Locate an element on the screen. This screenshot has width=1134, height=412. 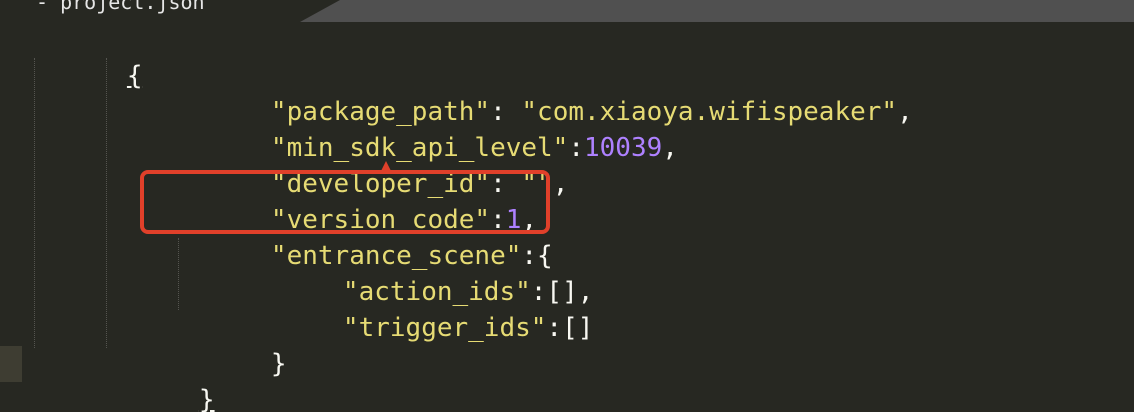
close-brace: } is located at coordinates (206, 398).